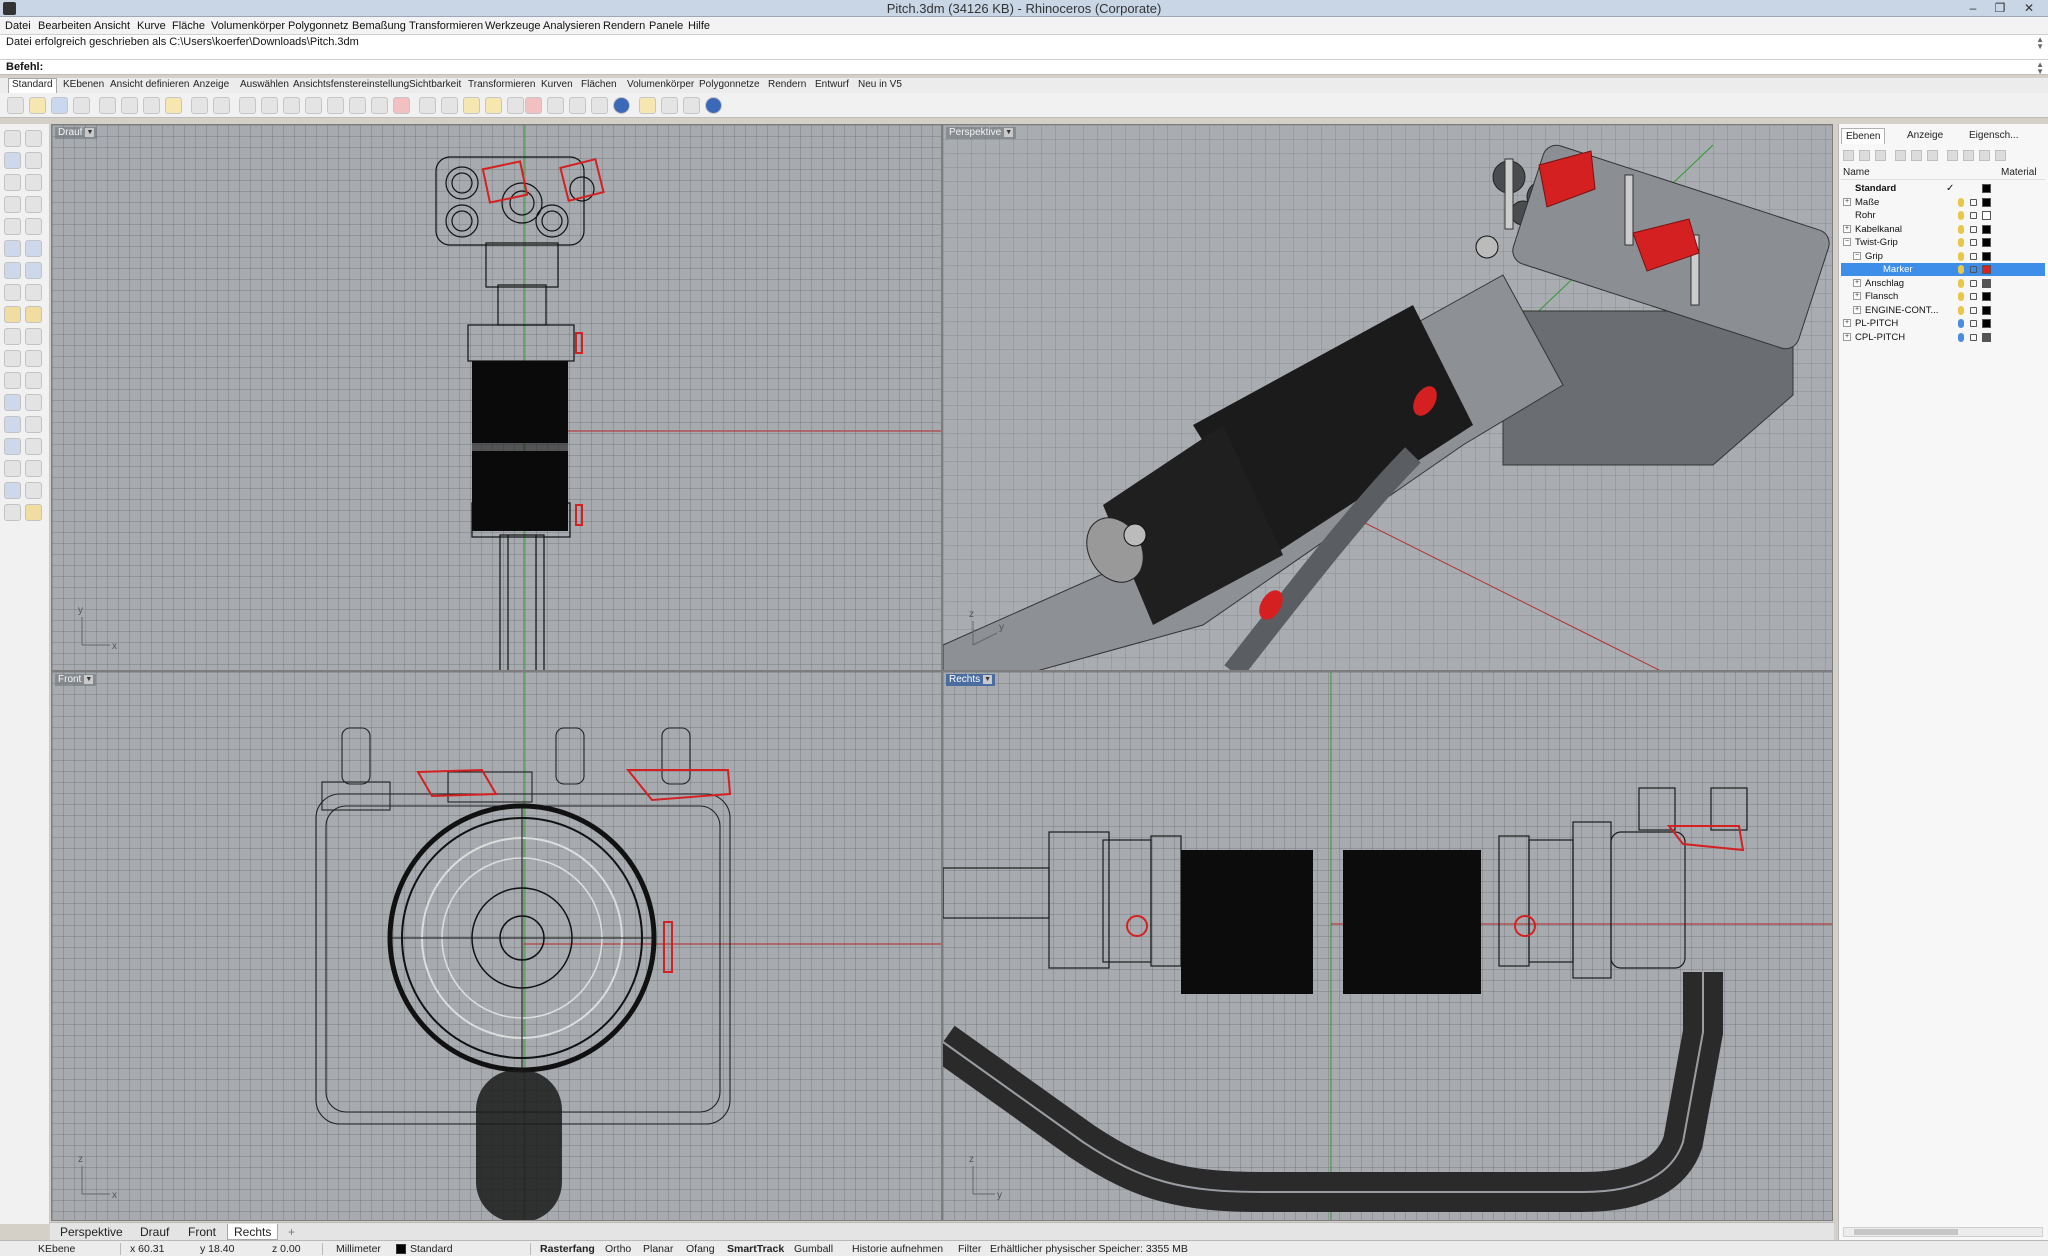  What do you see at coordinates (33, 468) in the screenshot?
I see `snap-icon` at bounding box center [33, 468].